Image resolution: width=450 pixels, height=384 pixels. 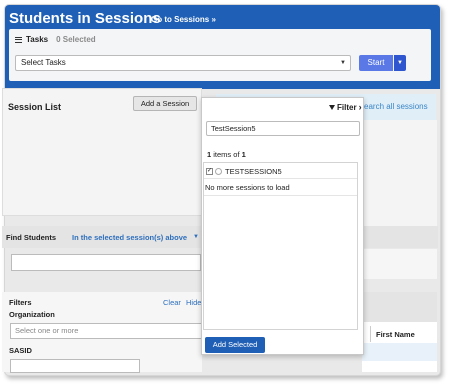 I want to click on start-menu-caret-icon: ▼, so click(x=400, y=63).